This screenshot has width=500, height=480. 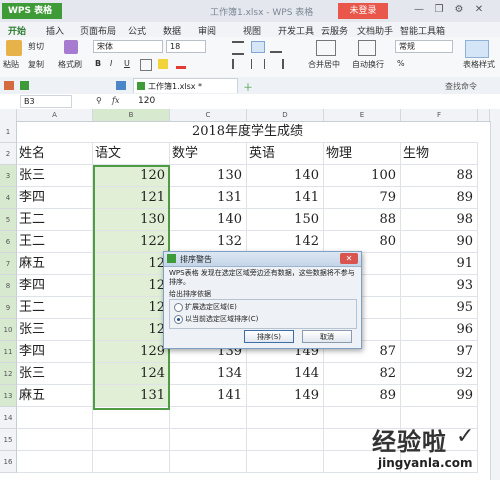 What do you see at coordinates (121, 85) in the screenshot?
I see `sheet-nav-icon` at bounding box center [121, 85].